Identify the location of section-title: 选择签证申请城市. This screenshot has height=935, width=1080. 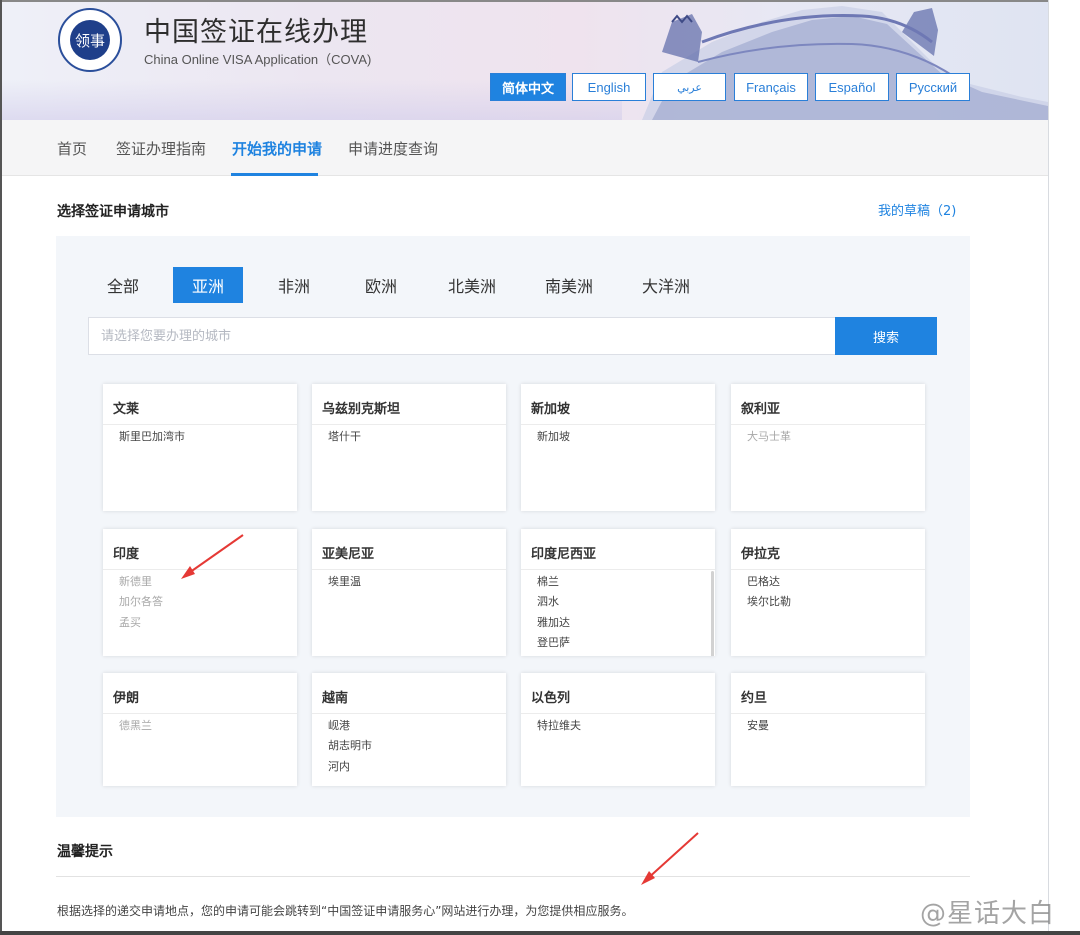
(113, 212).